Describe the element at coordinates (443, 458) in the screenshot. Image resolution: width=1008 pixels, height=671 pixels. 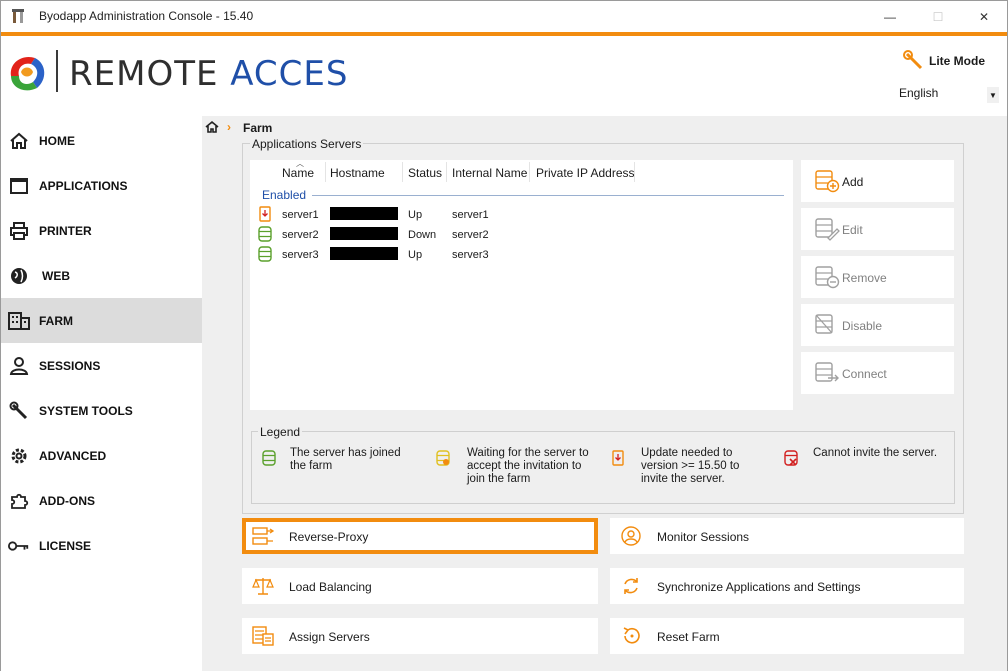
I see `server-waiting-icon` at that location.